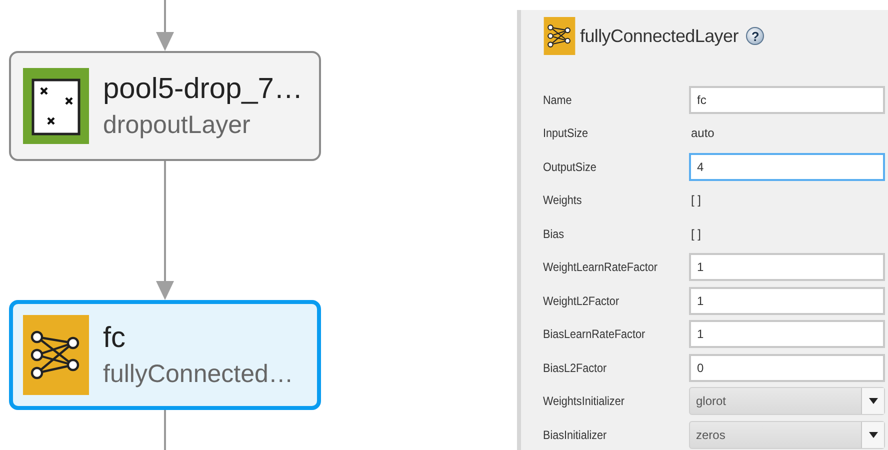  Describe the element at coordinates (56, 106) in the screenshot. I see `dropout-icon` at that location.